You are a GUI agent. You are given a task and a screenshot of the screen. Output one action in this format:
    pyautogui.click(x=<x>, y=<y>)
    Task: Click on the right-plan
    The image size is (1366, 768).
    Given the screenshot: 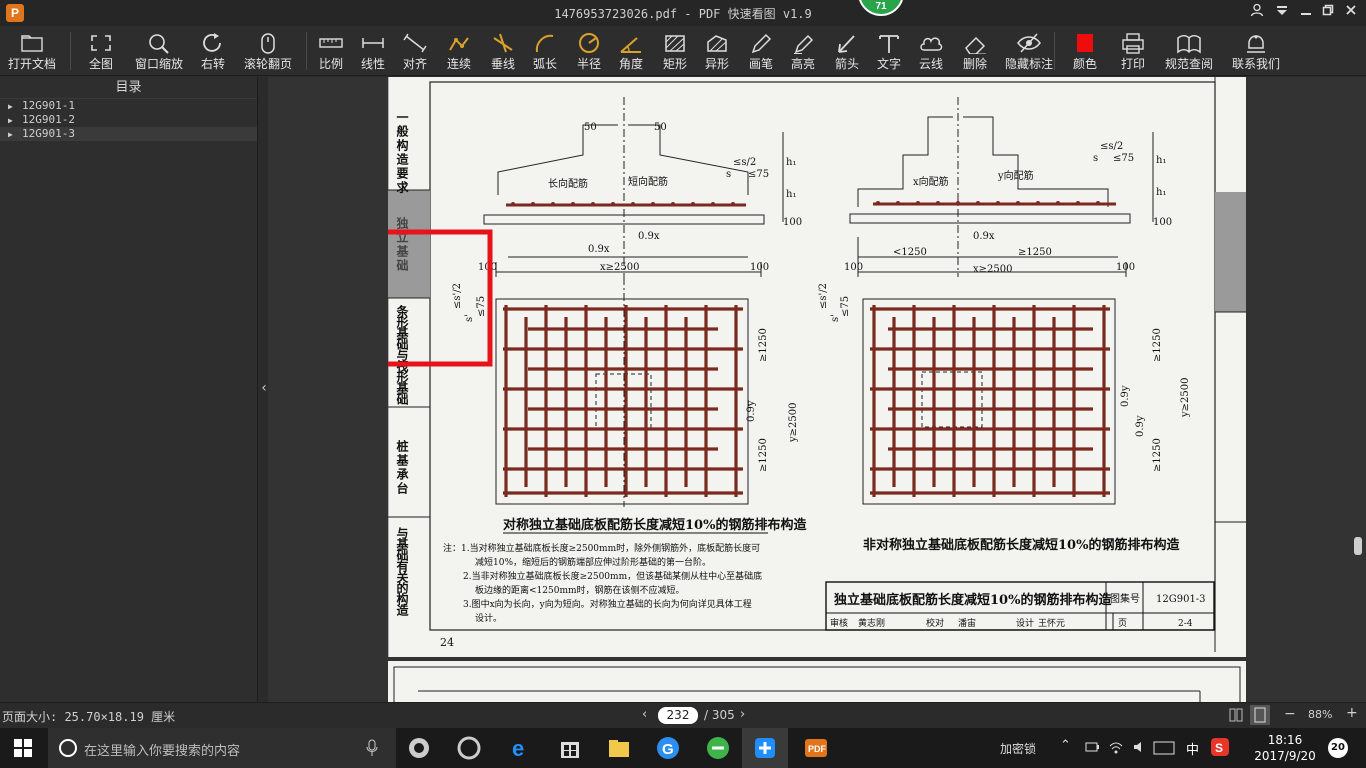 What is the action you would take?
    pyautogui.click(x=989, y=401)
    